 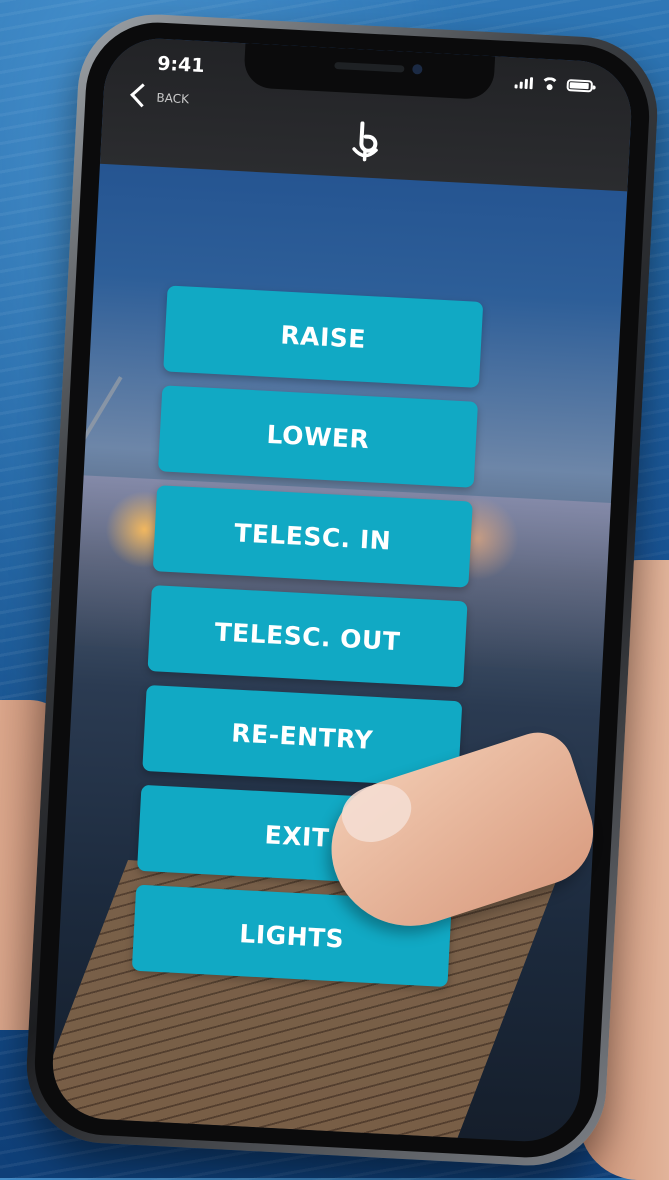 I want to click on anchor-logo-icon, so click(x=365, y=144).